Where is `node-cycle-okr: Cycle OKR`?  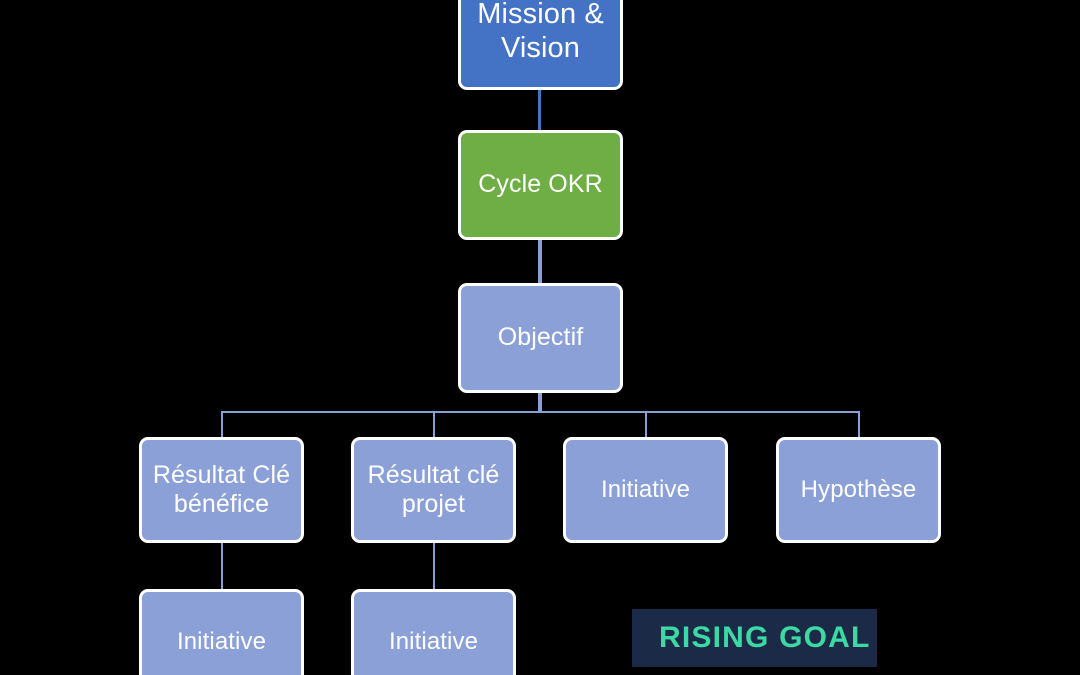
node-cycle-okr: Cycle OKR is located at coordinates (540, 185).